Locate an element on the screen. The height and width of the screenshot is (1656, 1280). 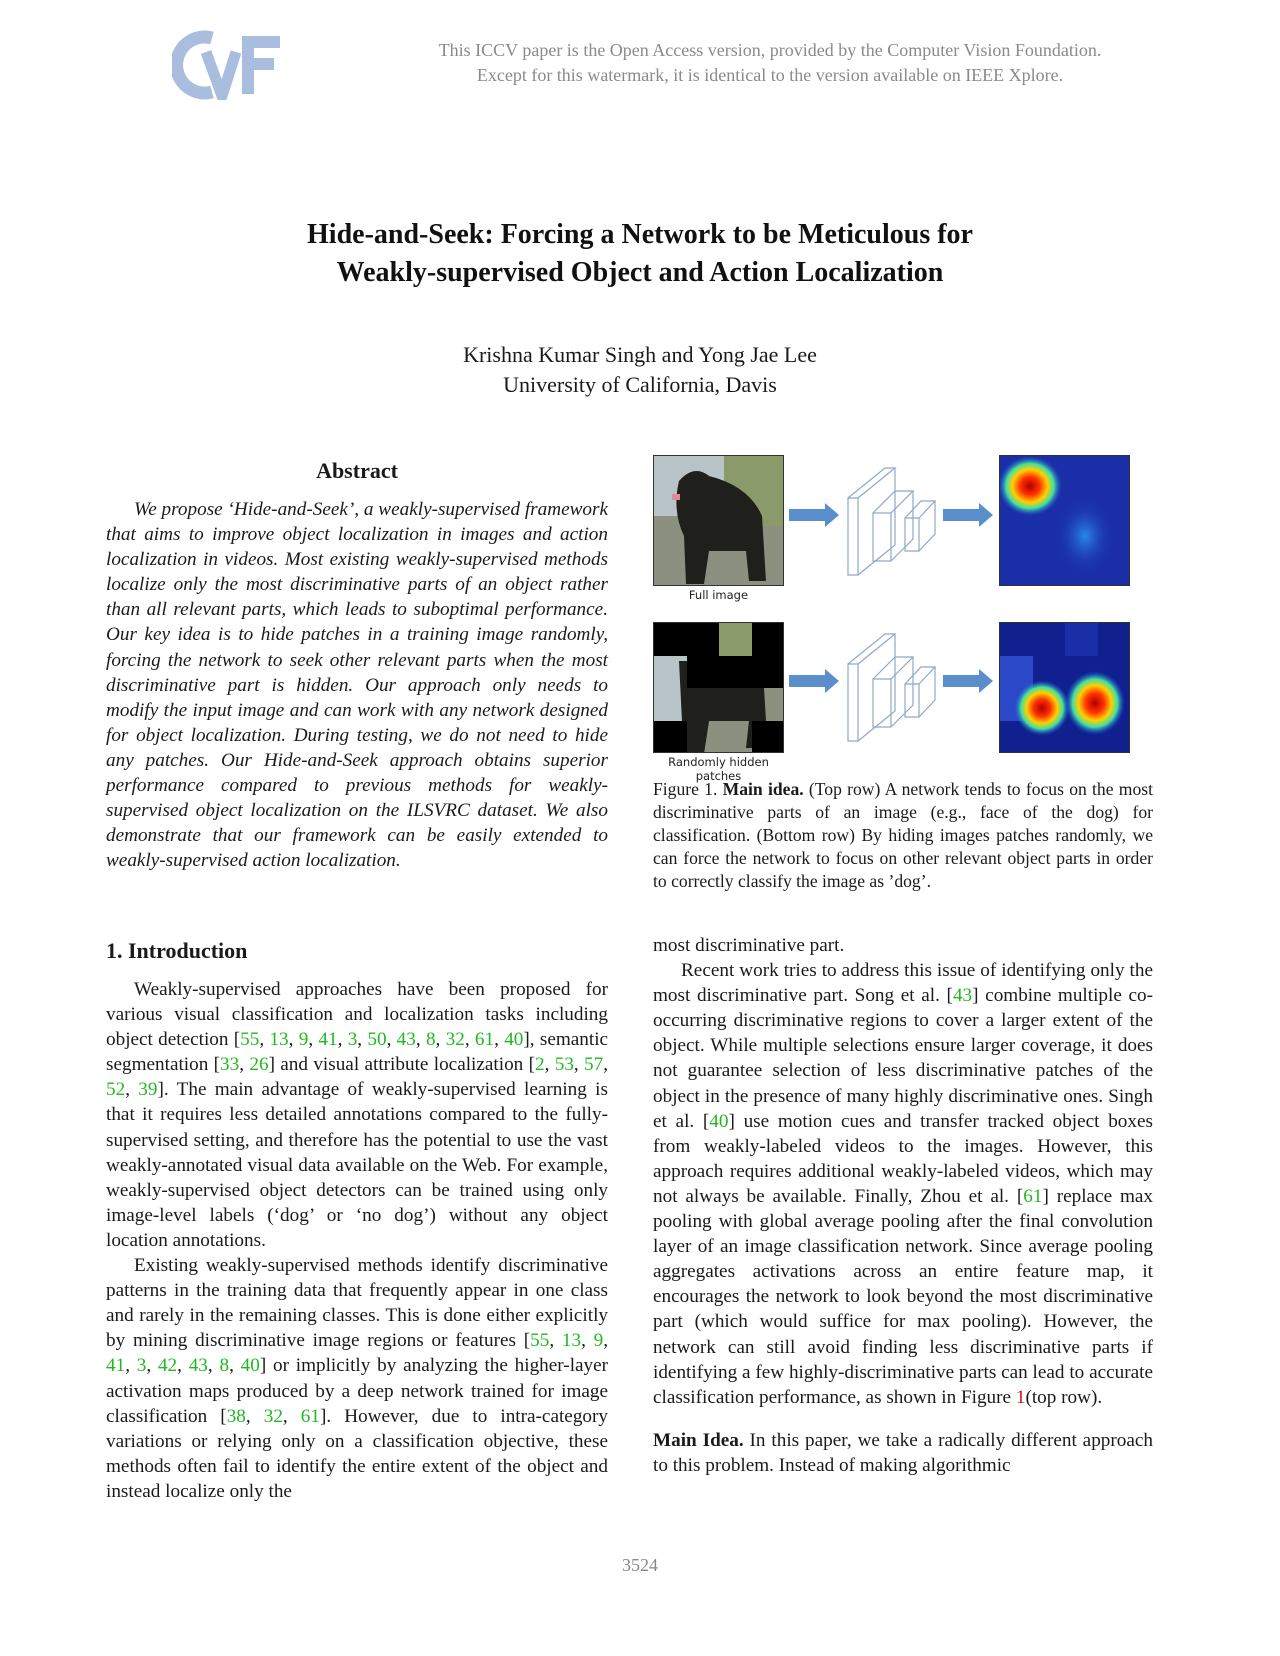
introduction-heading: 1. Introduction is located at coordinates (177, 950).